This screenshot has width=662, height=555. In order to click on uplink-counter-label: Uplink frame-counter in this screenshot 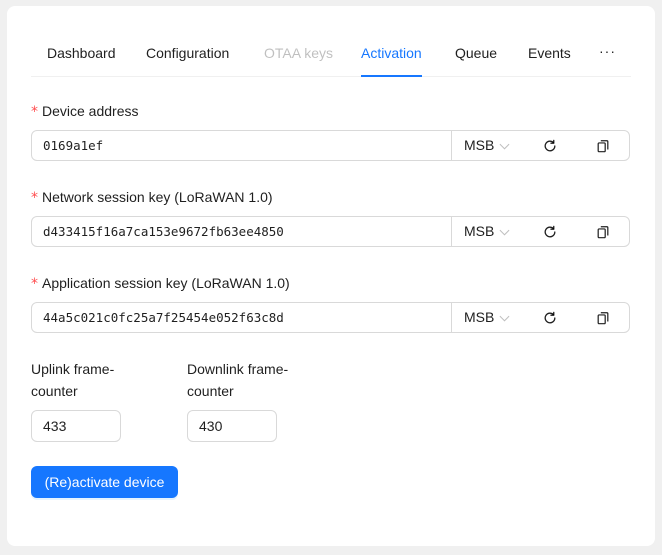, I will do `click(73, 380)`.